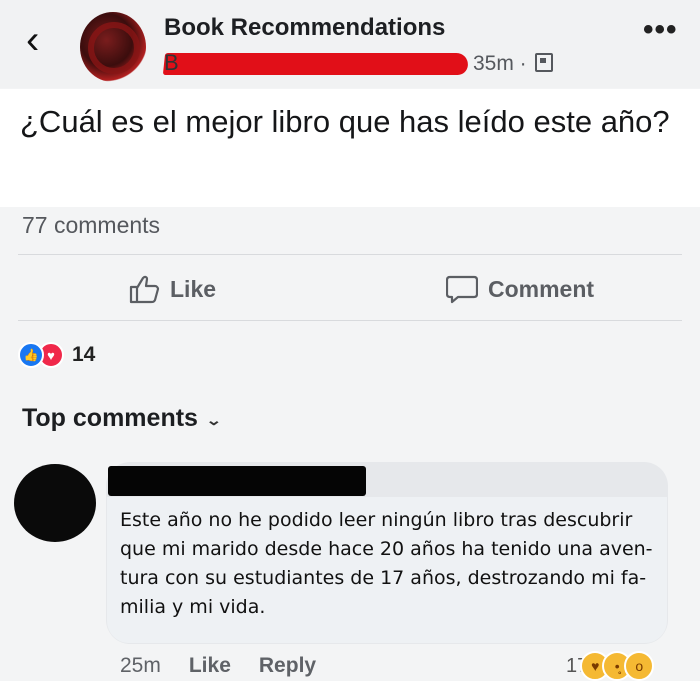  What do you see at coordinates (57, 355) in the screenshot?
I see `reactions-summary: 👍 ♥ 14` at bounding box center [57, 355].